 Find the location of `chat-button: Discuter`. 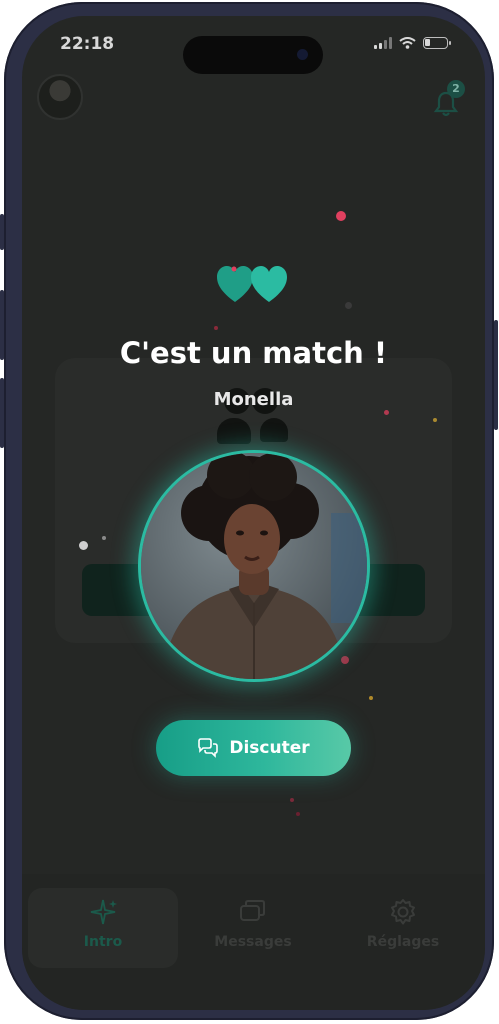

chat-button: Discuter is located at coordinates (253, 748).